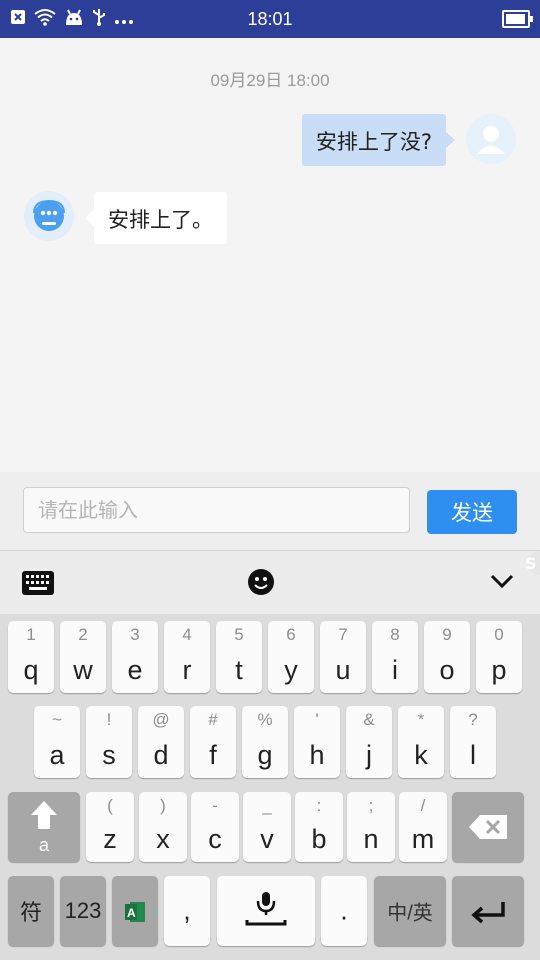 This screenshot has width=540, height=960. I want to click on key-h: ' h, so click(317, 742).